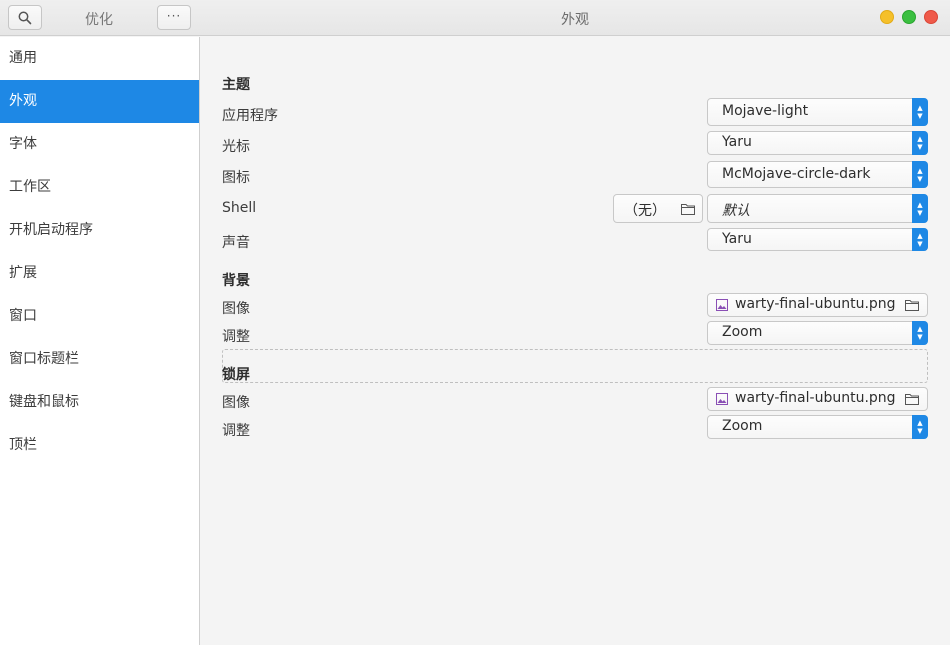 The image size is (950, 645). What do you see at coordinates (645, 211) in the screenshot?
I see `shell-file-value: （无）` at bounding box center [645, 211].